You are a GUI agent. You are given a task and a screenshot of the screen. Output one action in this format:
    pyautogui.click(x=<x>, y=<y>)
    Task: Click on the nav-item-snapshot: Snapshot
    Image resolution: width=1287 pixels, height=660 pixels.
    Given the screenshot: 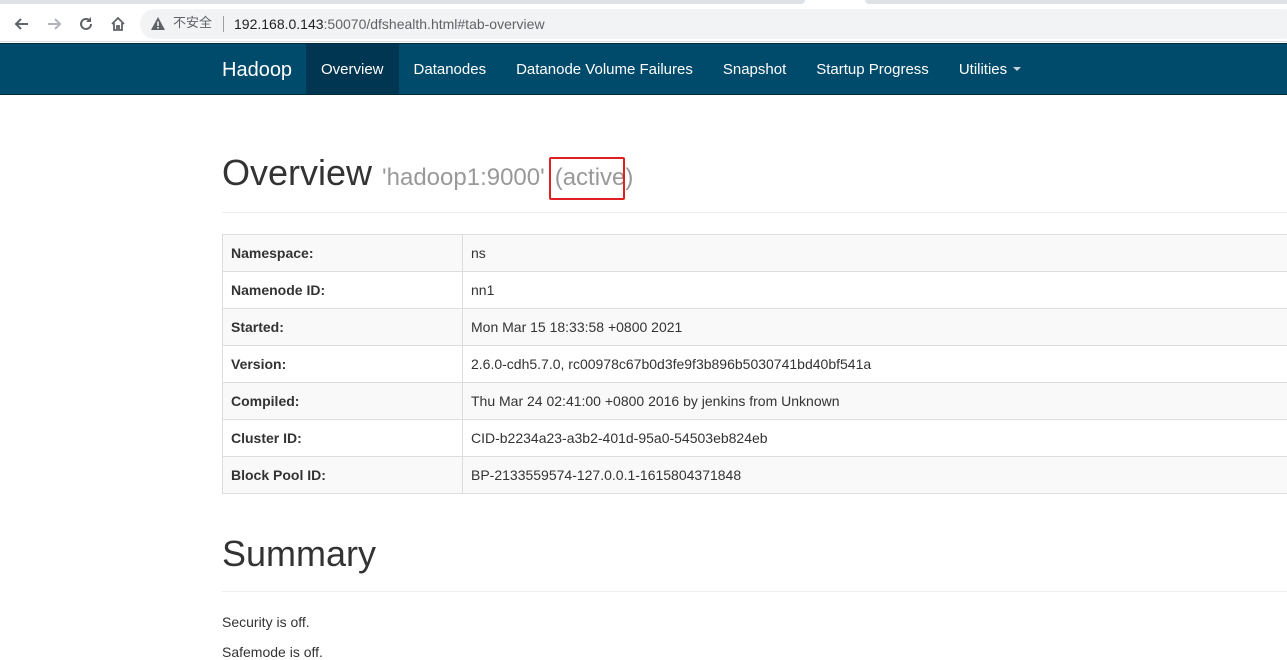 What is the action you would take?
    pyautogui.click(x=754, y=69)
    